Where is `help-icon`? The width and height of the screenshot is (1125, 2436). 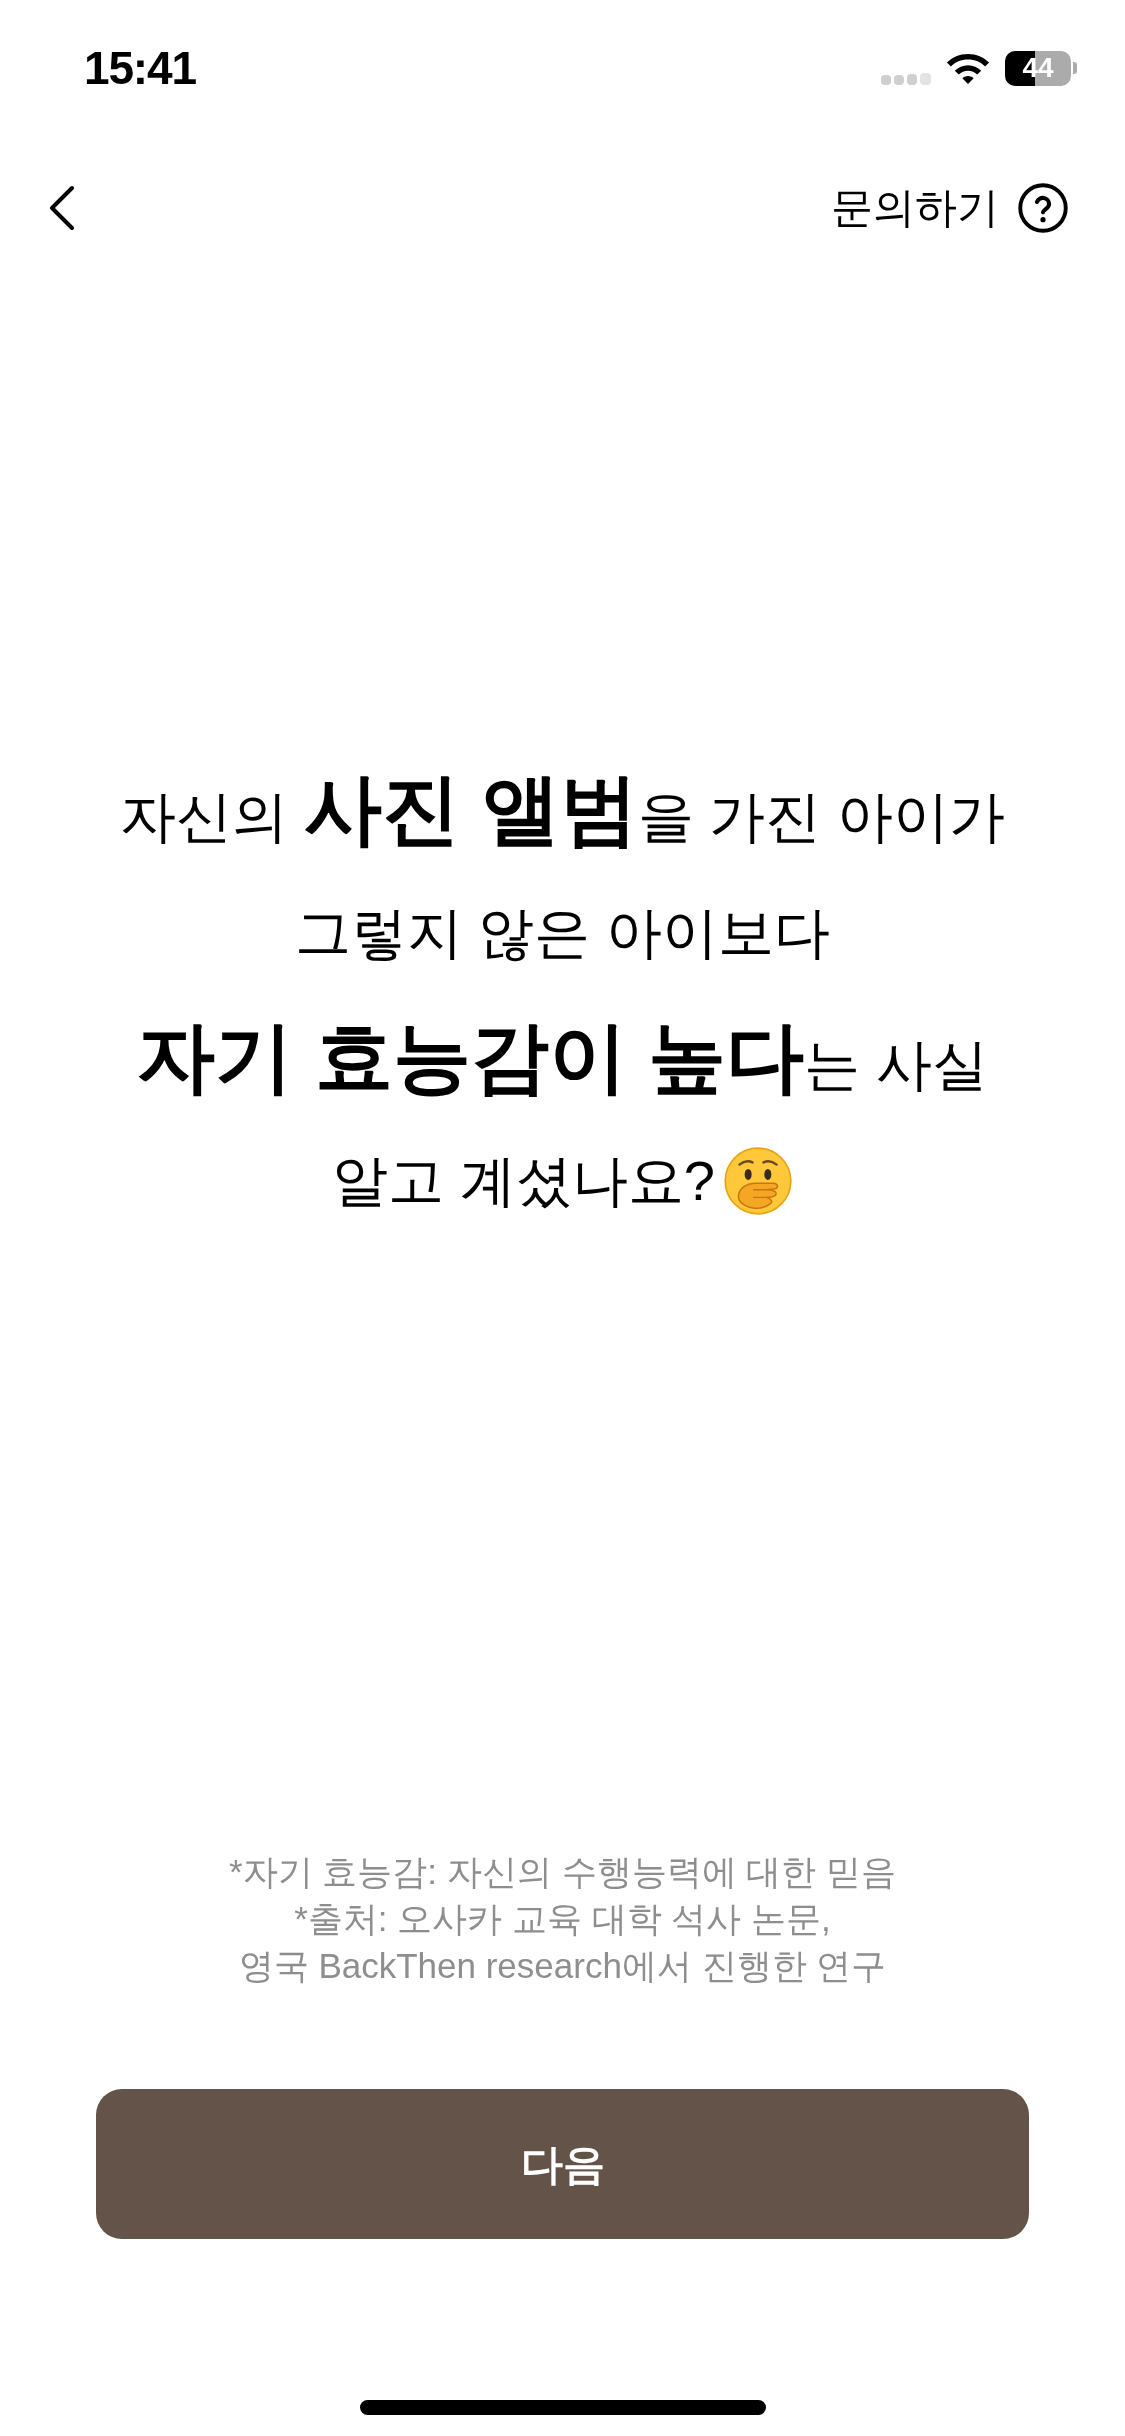
help-icon is located at coordinates (1043, 208).